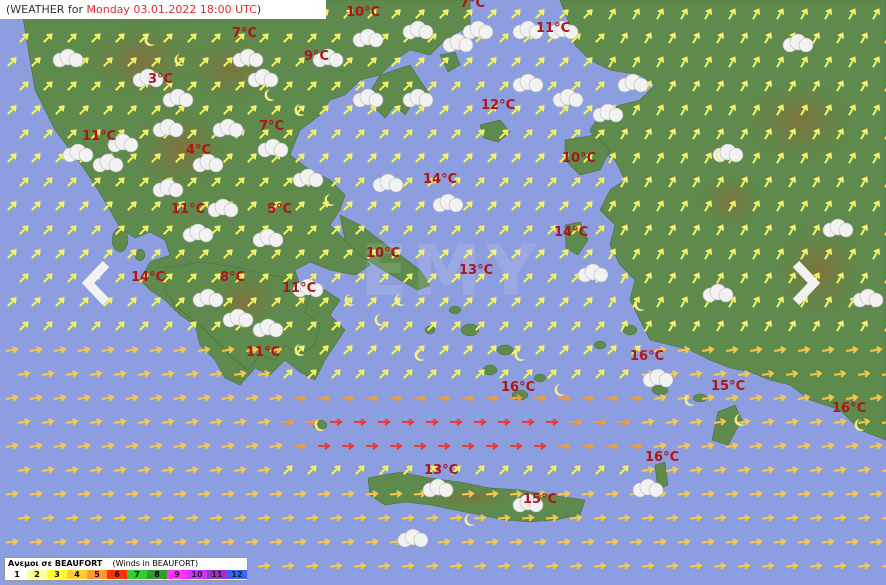 This screenshot has width=886, height=585. I want to click on legend-cell: 3, so click(57, 574).